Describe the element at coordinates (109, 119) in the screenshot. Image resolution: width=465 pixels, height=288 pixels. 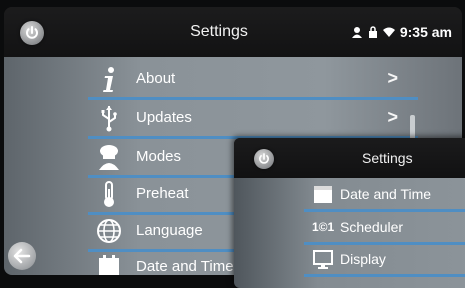
I see `usb-icon` at that location.